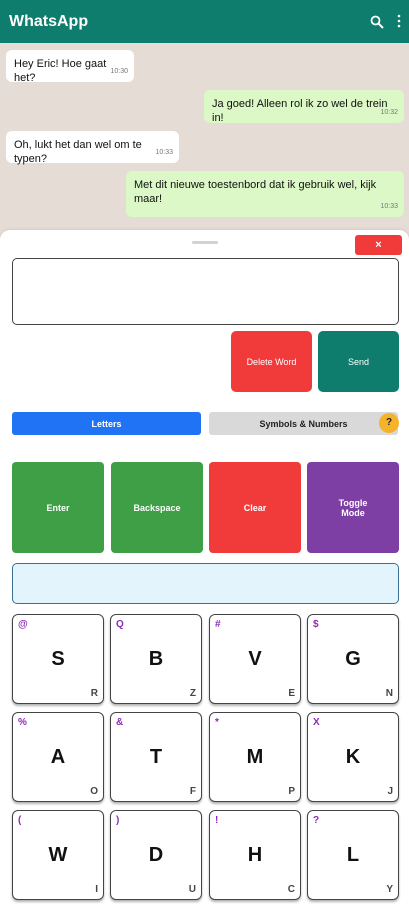 The image size is (409, 914). I want to click on key-g: $ G N, so click(353, 659).